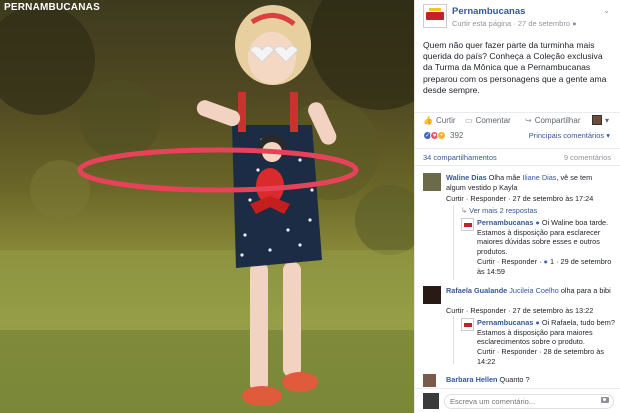  I want to click on like-icon: 👍, so click(428, 120).